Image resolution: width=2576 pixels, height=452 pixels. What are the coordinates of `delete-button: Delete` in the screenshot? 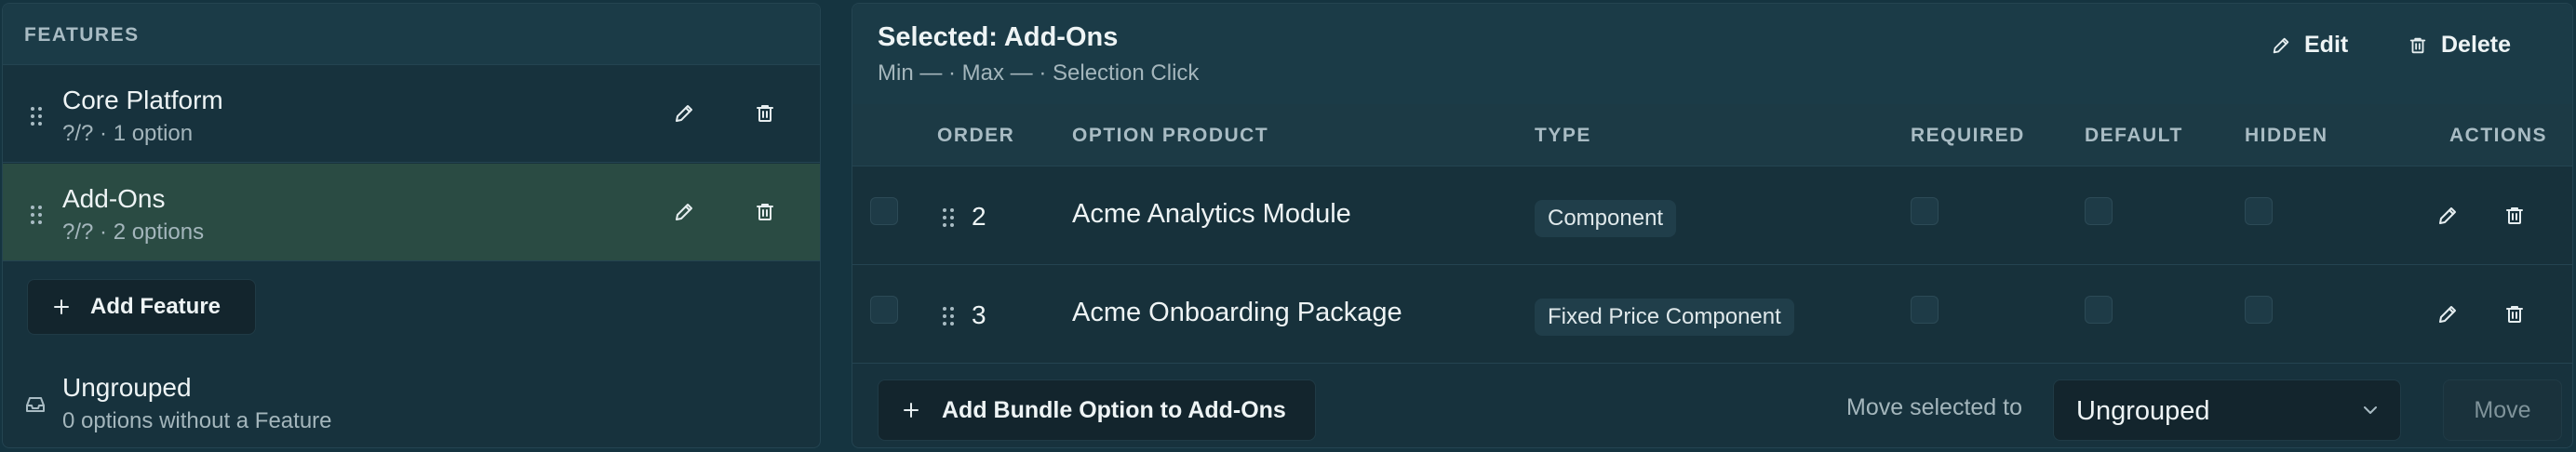 It's located at (2459, 45).